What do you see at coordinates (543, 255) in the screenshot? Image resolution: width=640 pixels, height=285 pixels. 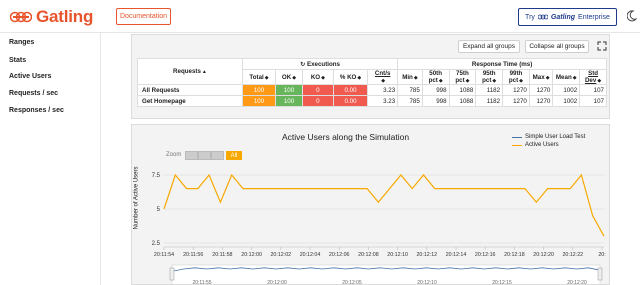 I see `x-tick-label: 20:12:20` at bounding box center [543, 255].